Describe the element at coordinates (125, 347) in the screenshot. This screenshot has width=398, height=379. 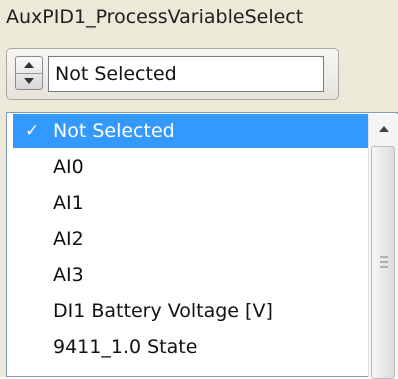
I see `list-item-label: 9411_1.0 State` at that location.